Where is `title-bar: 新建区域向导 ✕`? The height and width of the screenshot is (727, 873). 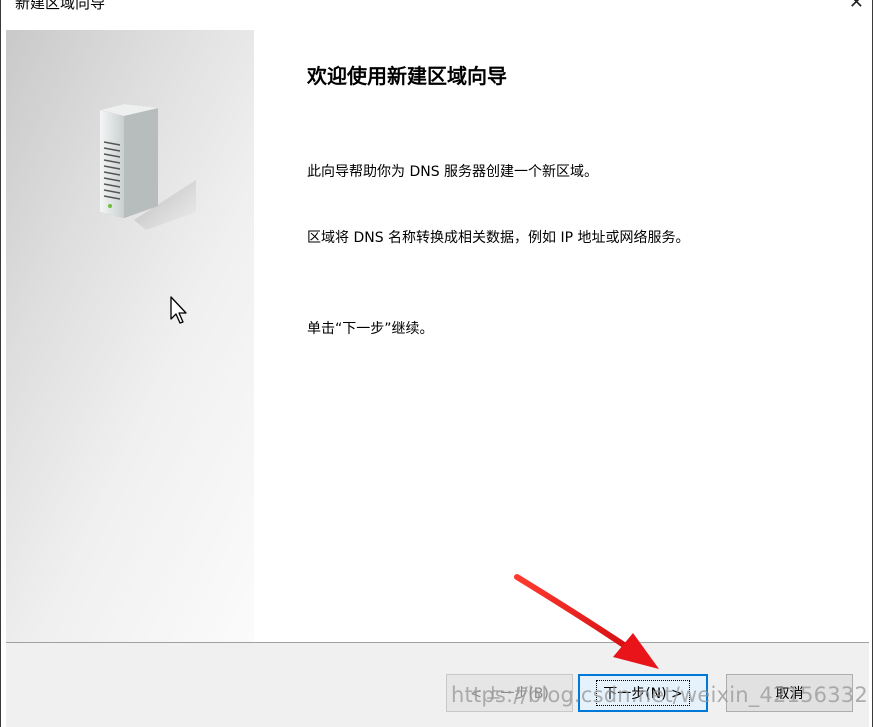
title-bar: 新建区域向导 ✕ is located at coordinates (436, 14).